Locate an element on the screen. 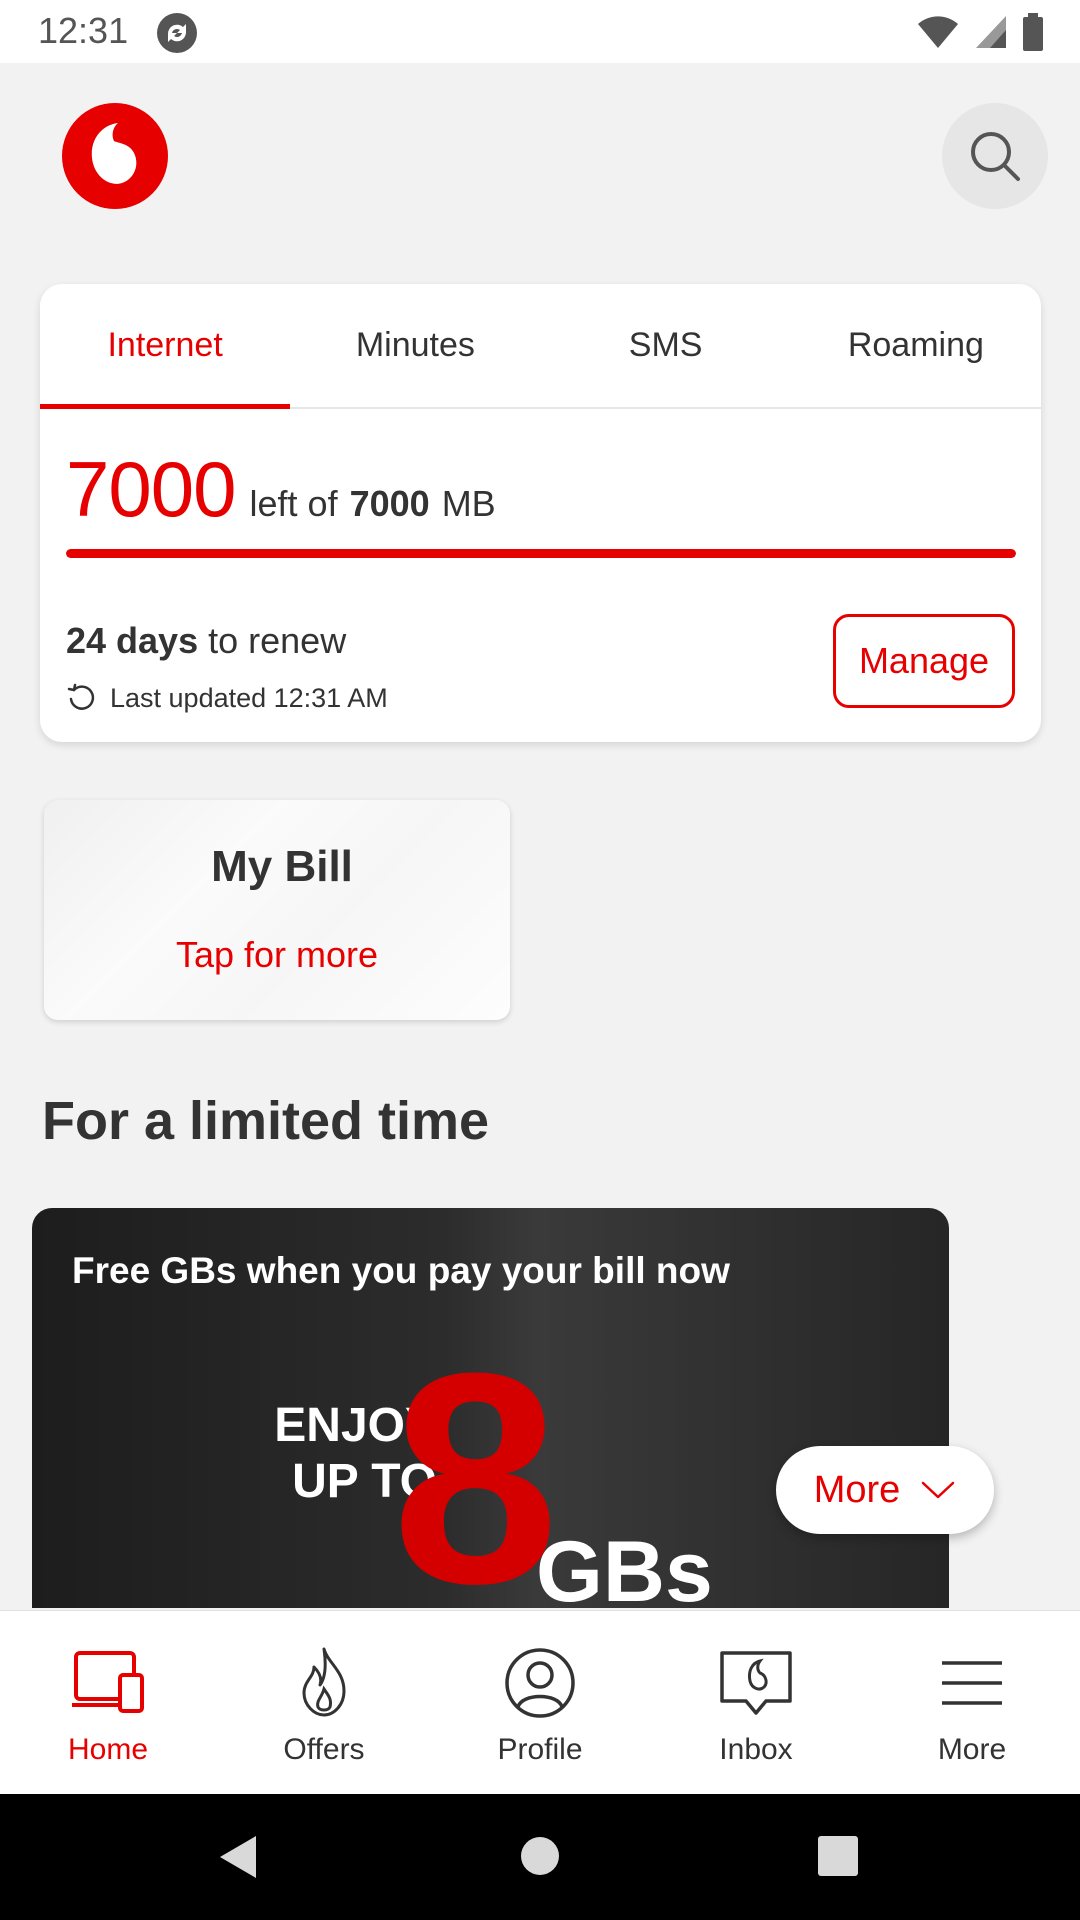 This screenshot has width=1080, height=1920. system-navigation-bar is located at coordinates (540, 1857).